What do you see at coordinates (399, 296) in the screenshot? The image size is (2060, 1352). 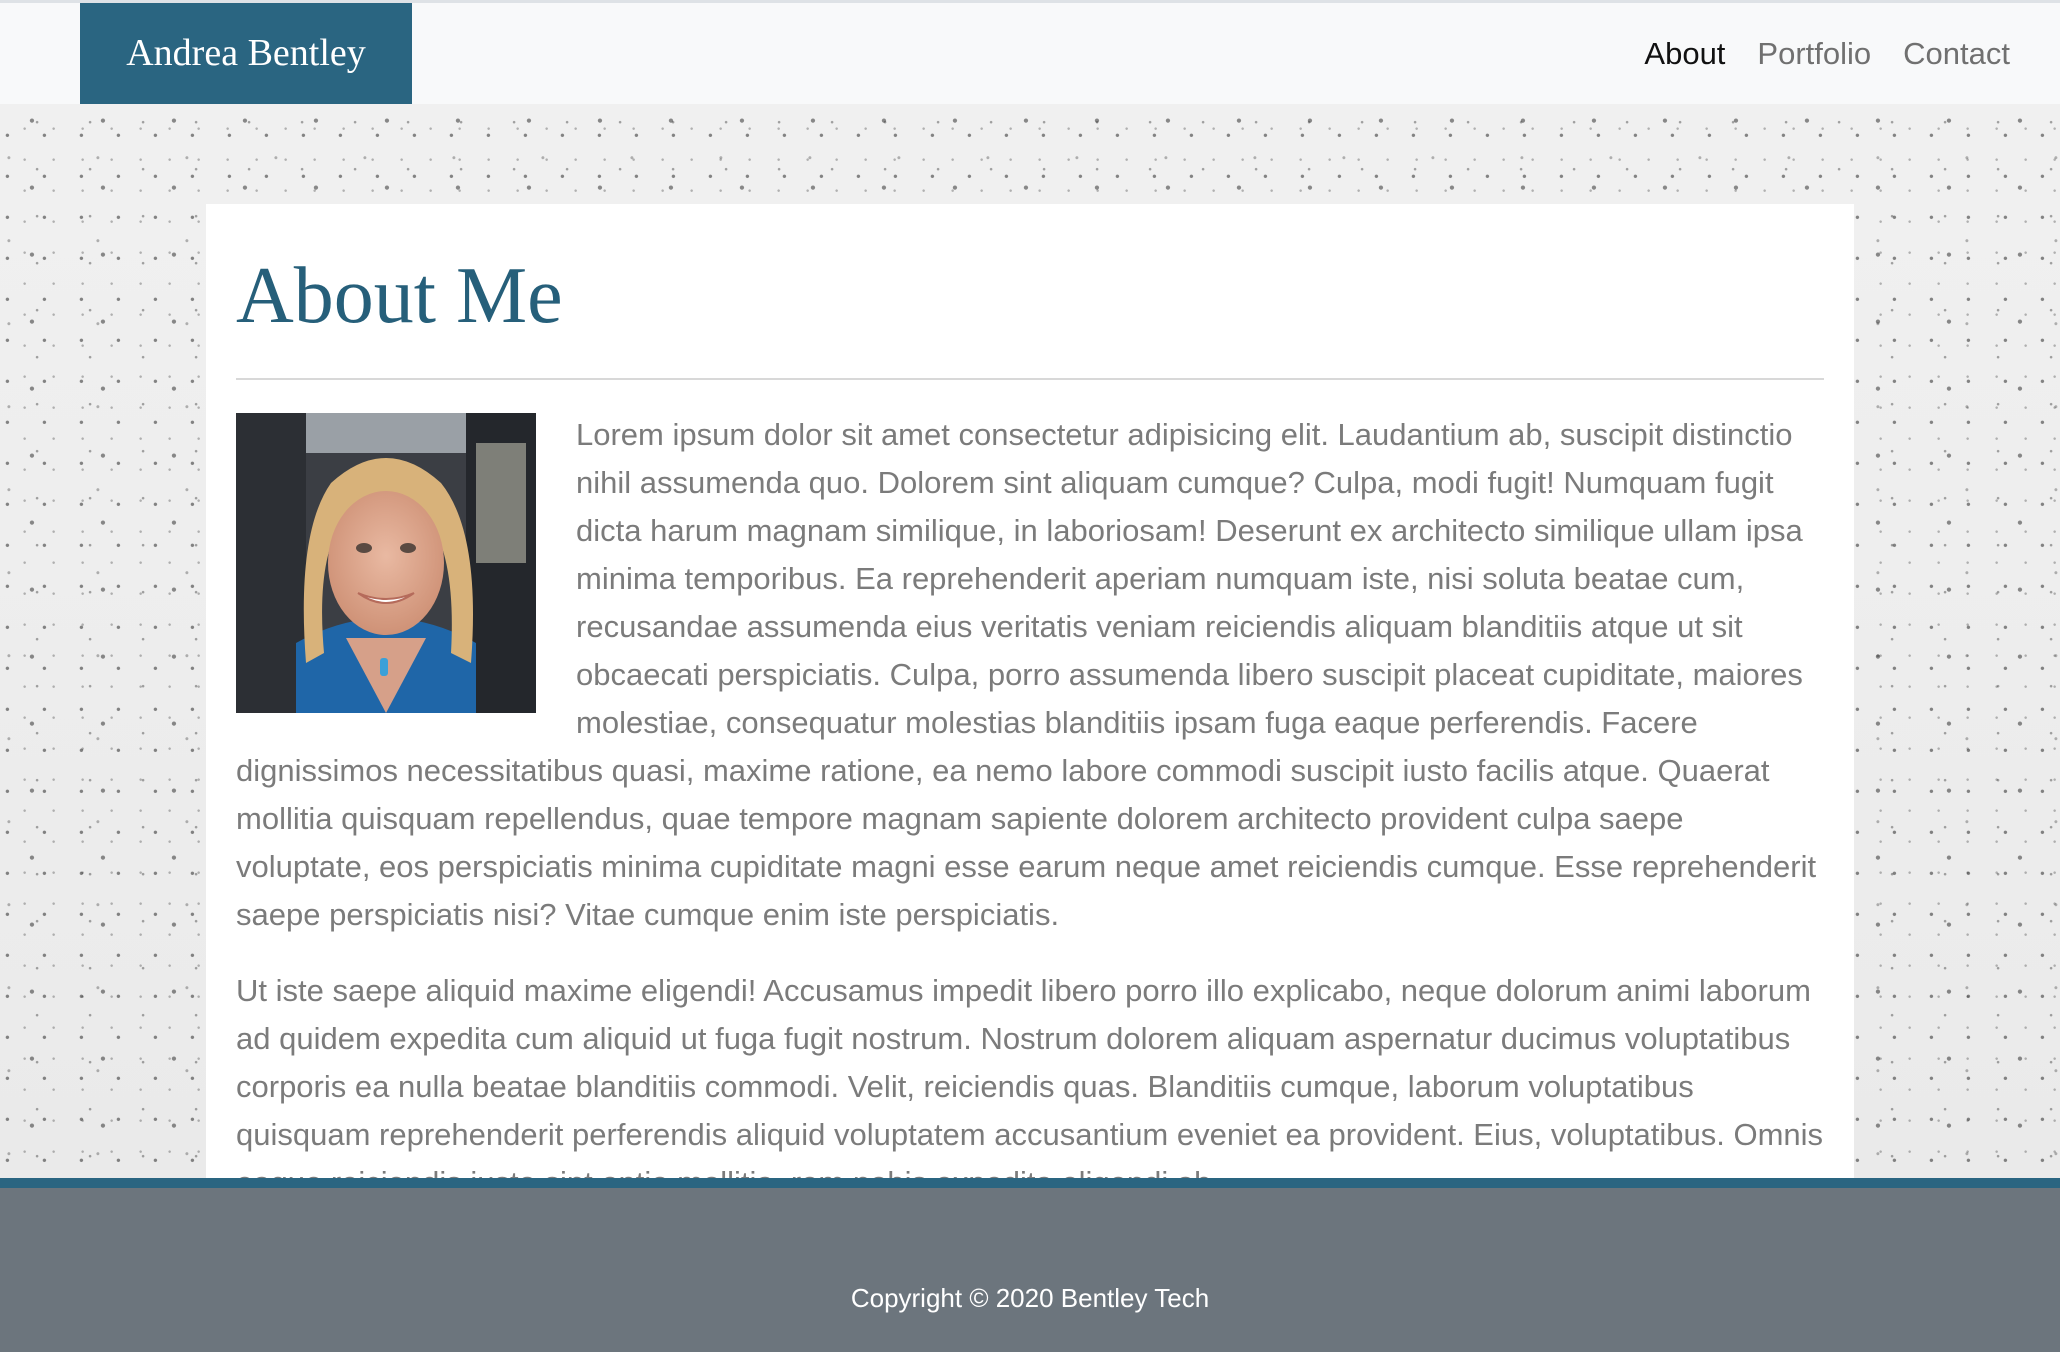 I see `page-title: About Me` at bounding box center [399, 296].